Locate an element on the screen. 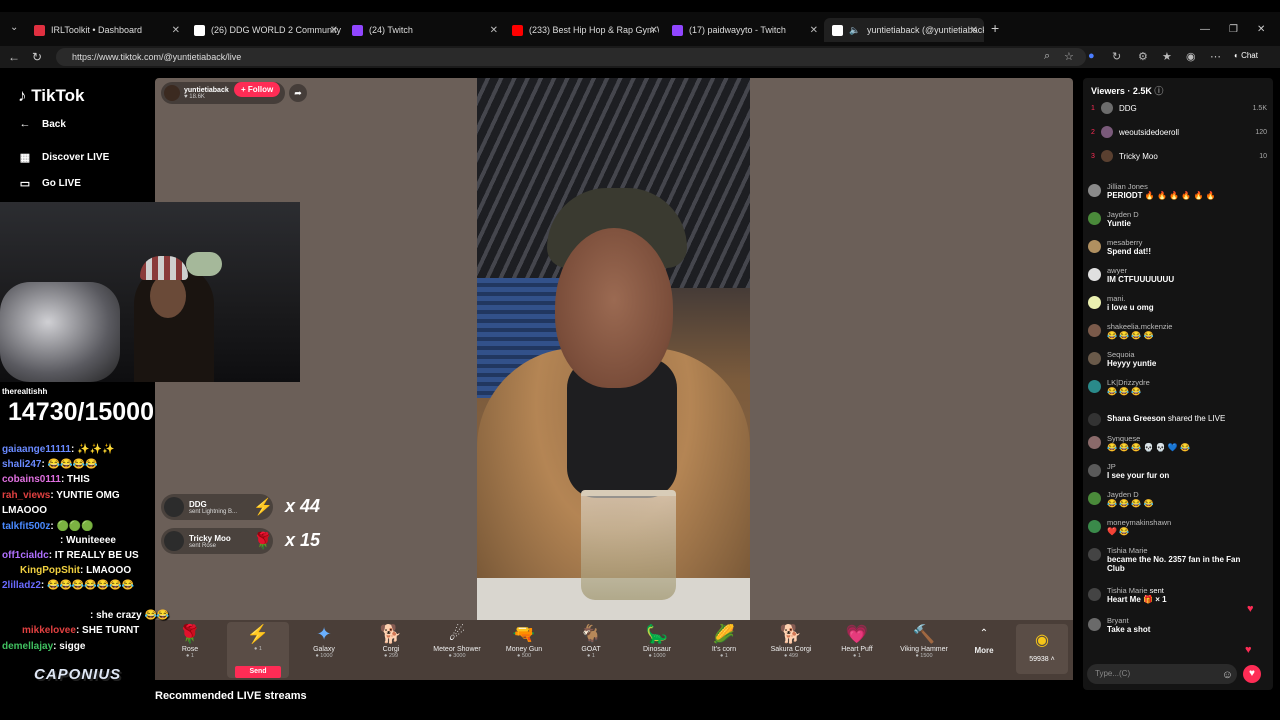  gift-price: ● 1 is located at coordinates (258, 649).